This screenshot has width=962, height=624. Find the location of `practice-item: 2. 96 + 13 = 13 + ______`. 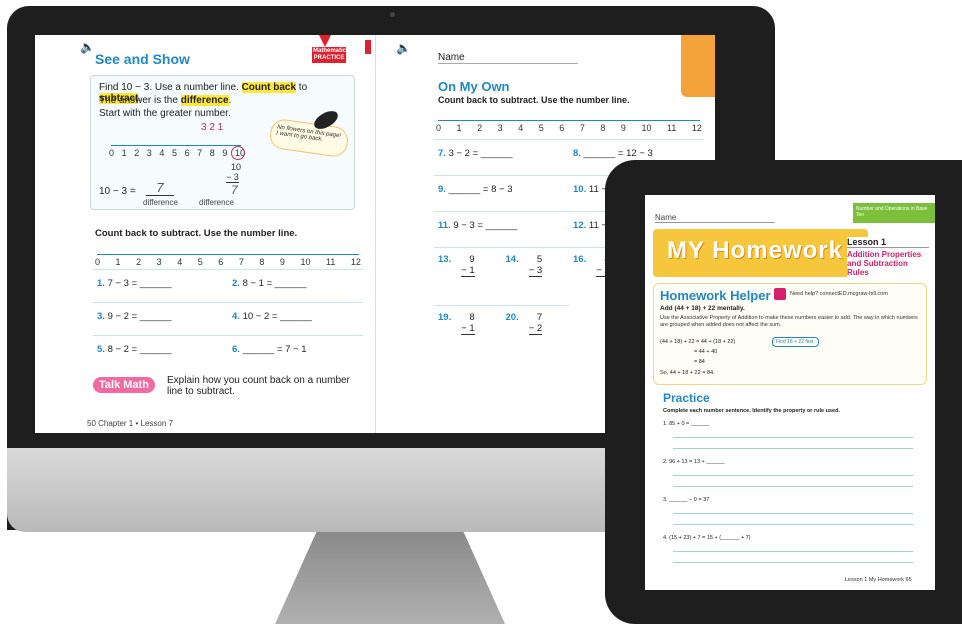

practice-item: 2. 96 + 13 = 13 + ______ is located at coordinates (788, 478).